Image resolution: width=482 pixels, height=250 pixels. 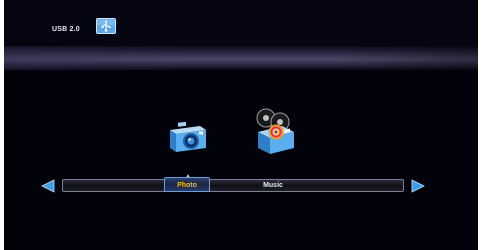 What do you see at coordinates (187, 137) in the screenshot?
I see `camera-icon` at bounding box center [187, 137].